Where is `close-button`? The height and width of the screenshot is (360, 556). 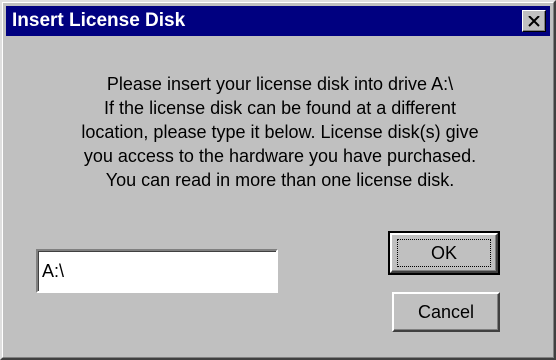
close-button is located at coordinates (534, 21).